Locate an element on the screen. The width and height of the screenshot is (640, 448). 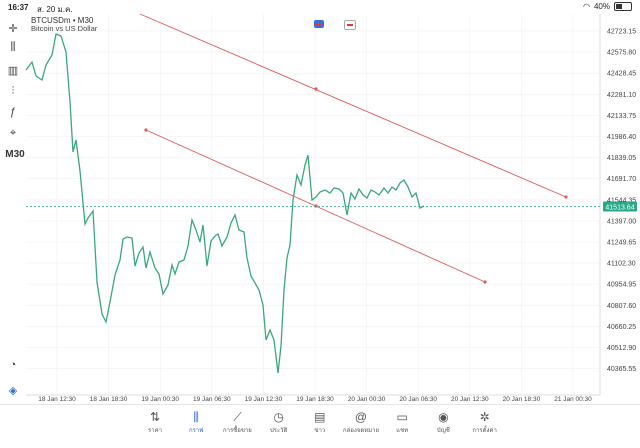
price-axis-label: 41839.05 is located at coordinates (621, 158).